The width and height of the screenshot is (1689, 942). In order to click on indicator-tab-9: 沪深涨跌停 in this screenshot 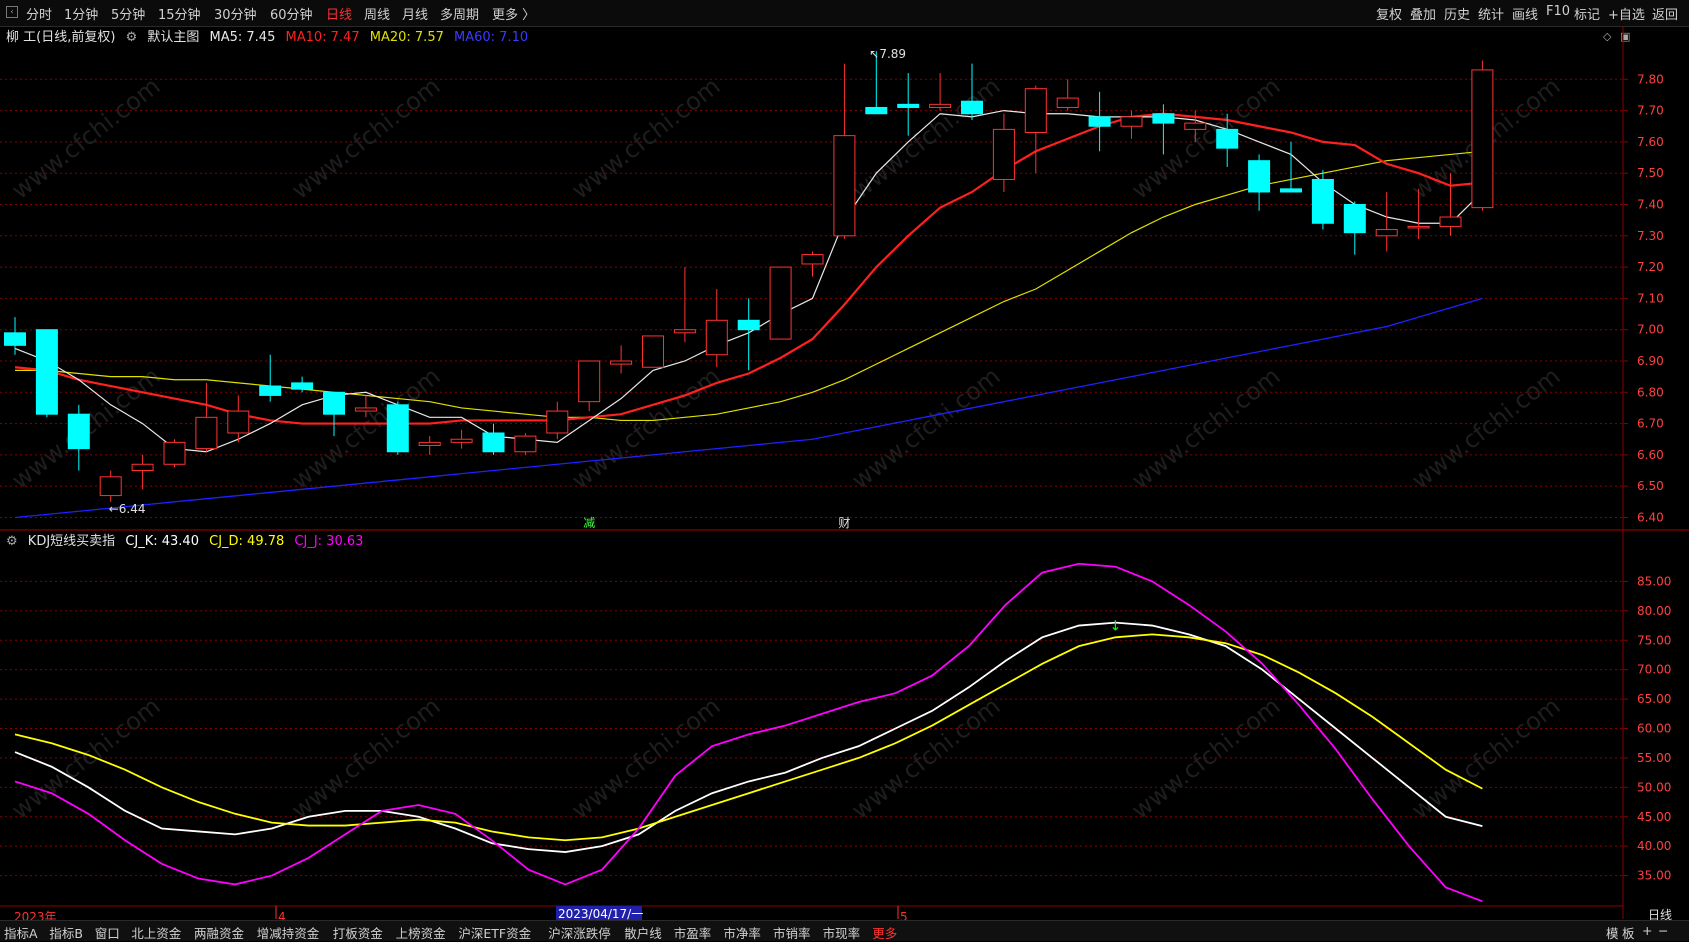, I will do `click(579, 932)`.